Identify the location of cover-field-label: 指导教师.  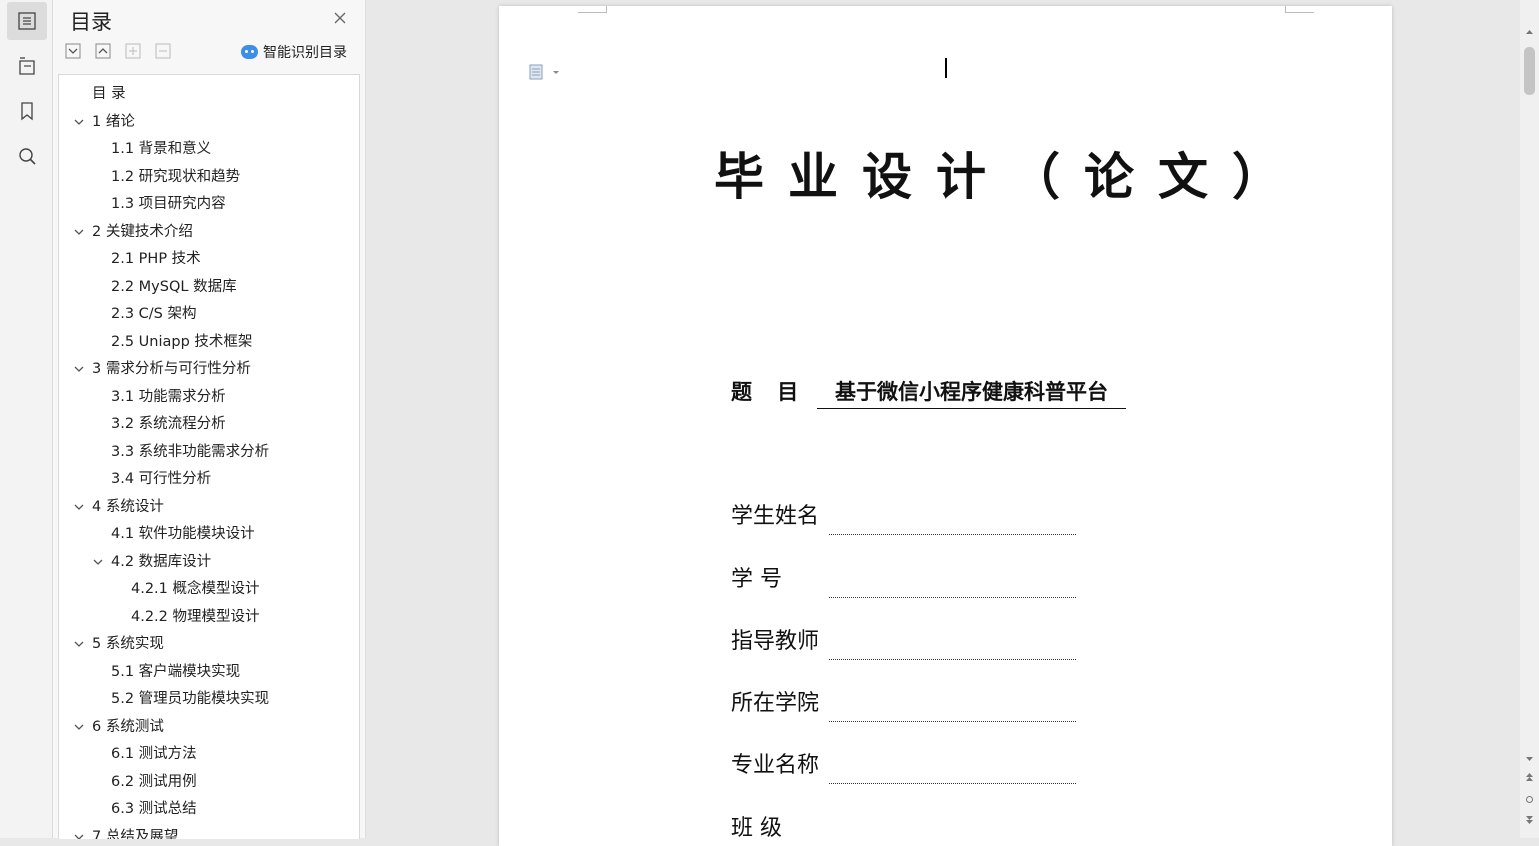
(775, 641).